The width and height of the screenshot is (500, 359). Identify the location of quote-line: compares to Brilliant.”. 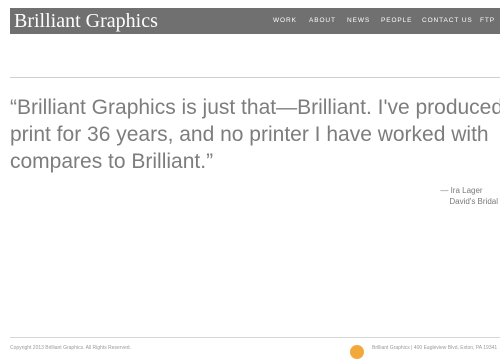
(112, 161).